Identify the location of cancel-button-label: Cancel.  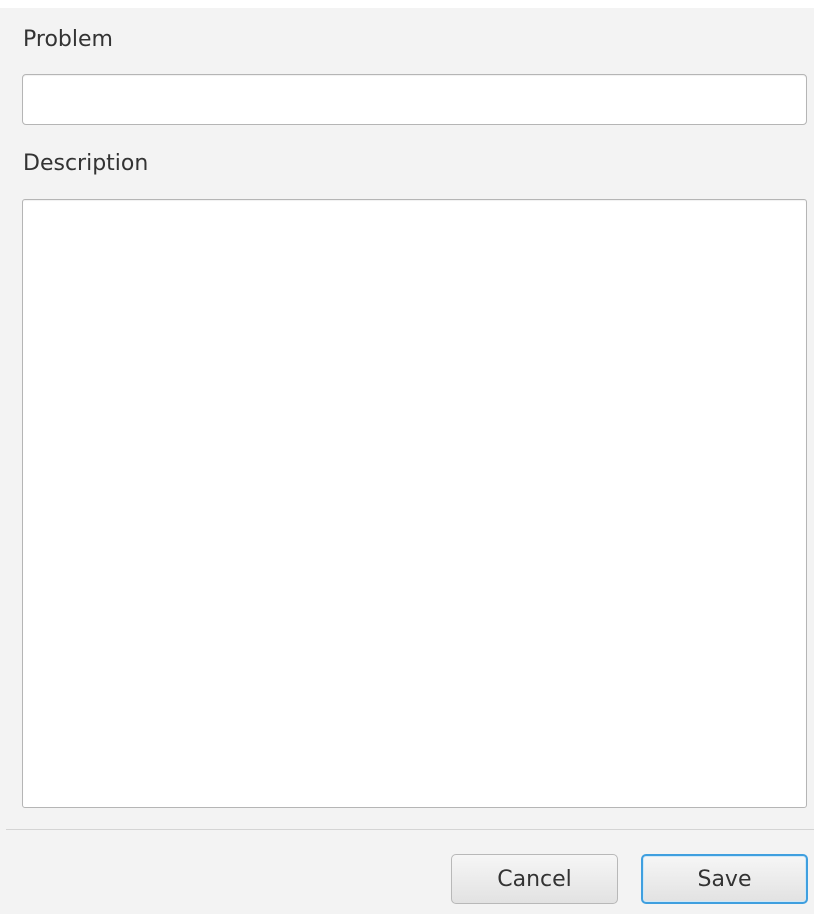
(534, 879).